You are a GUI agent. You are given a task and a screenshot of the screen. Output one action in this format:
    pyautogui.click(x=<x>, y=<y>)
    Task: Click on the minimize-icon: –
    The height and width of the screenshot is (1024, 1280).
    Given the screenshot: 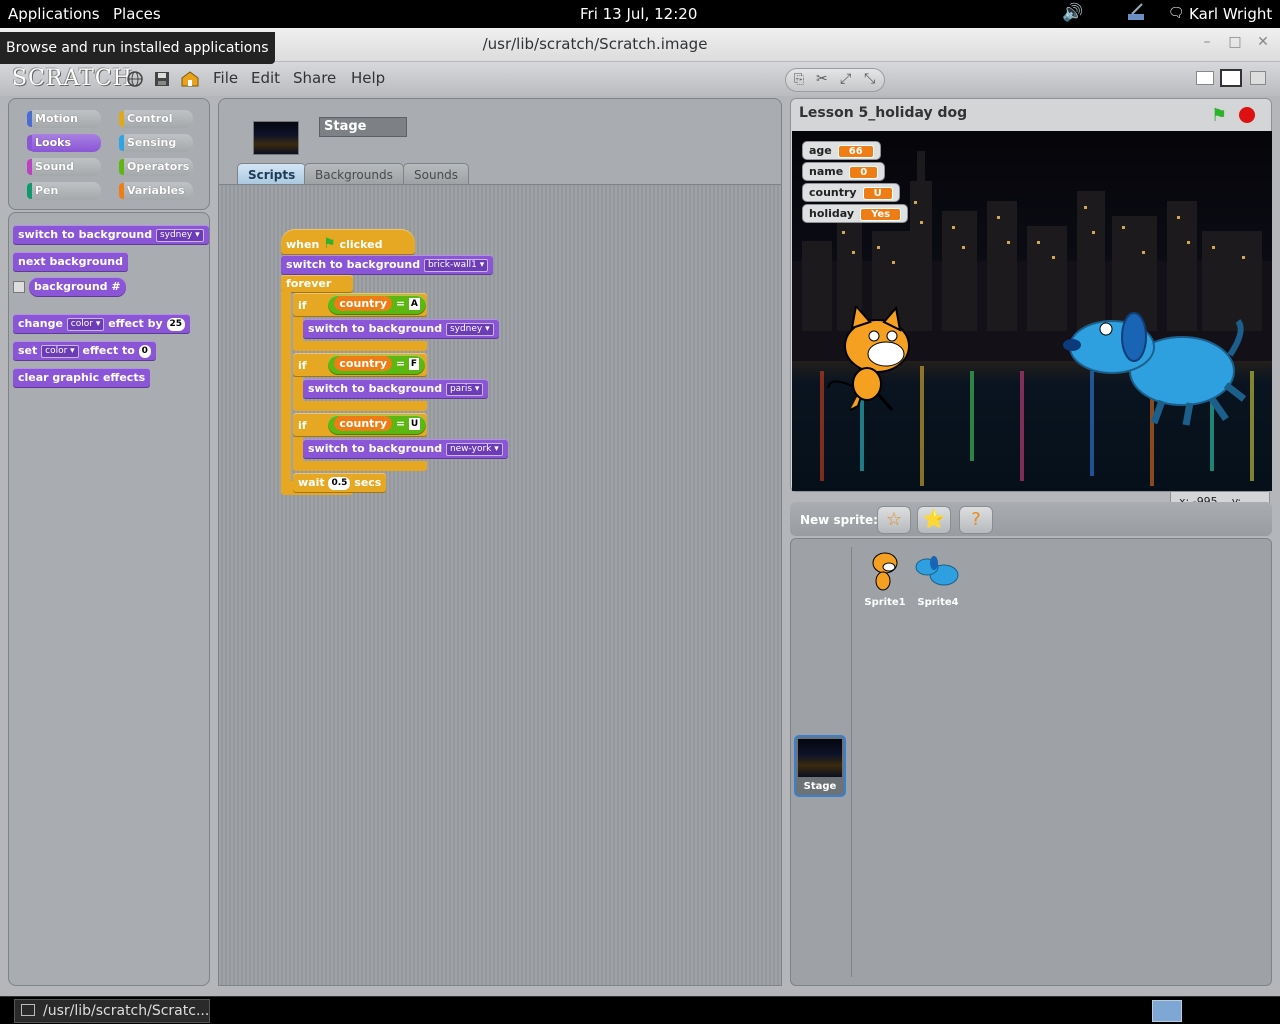 What is the action you would take?
    pyautogui.click(x=1207, y=44)
    